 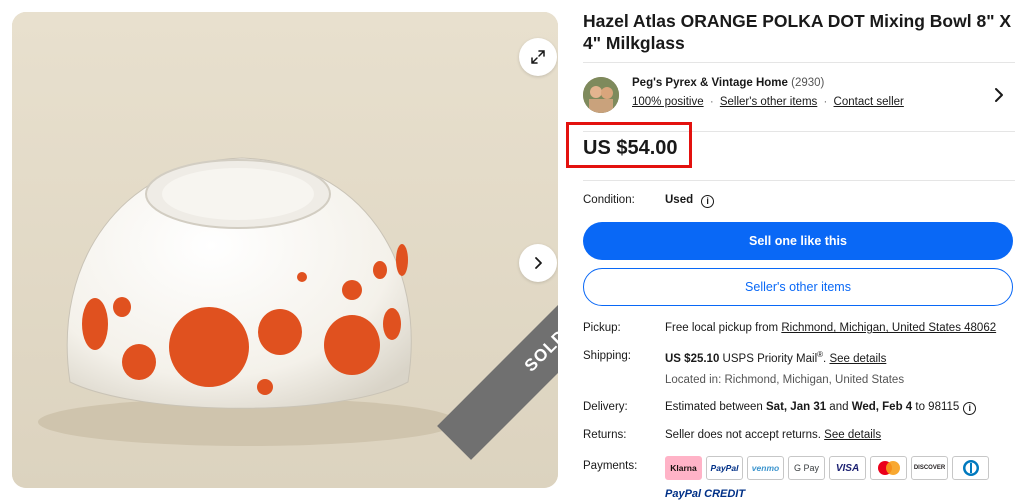 I want to click on google-pay-icon: G Pay, so click(x=806, y=468).